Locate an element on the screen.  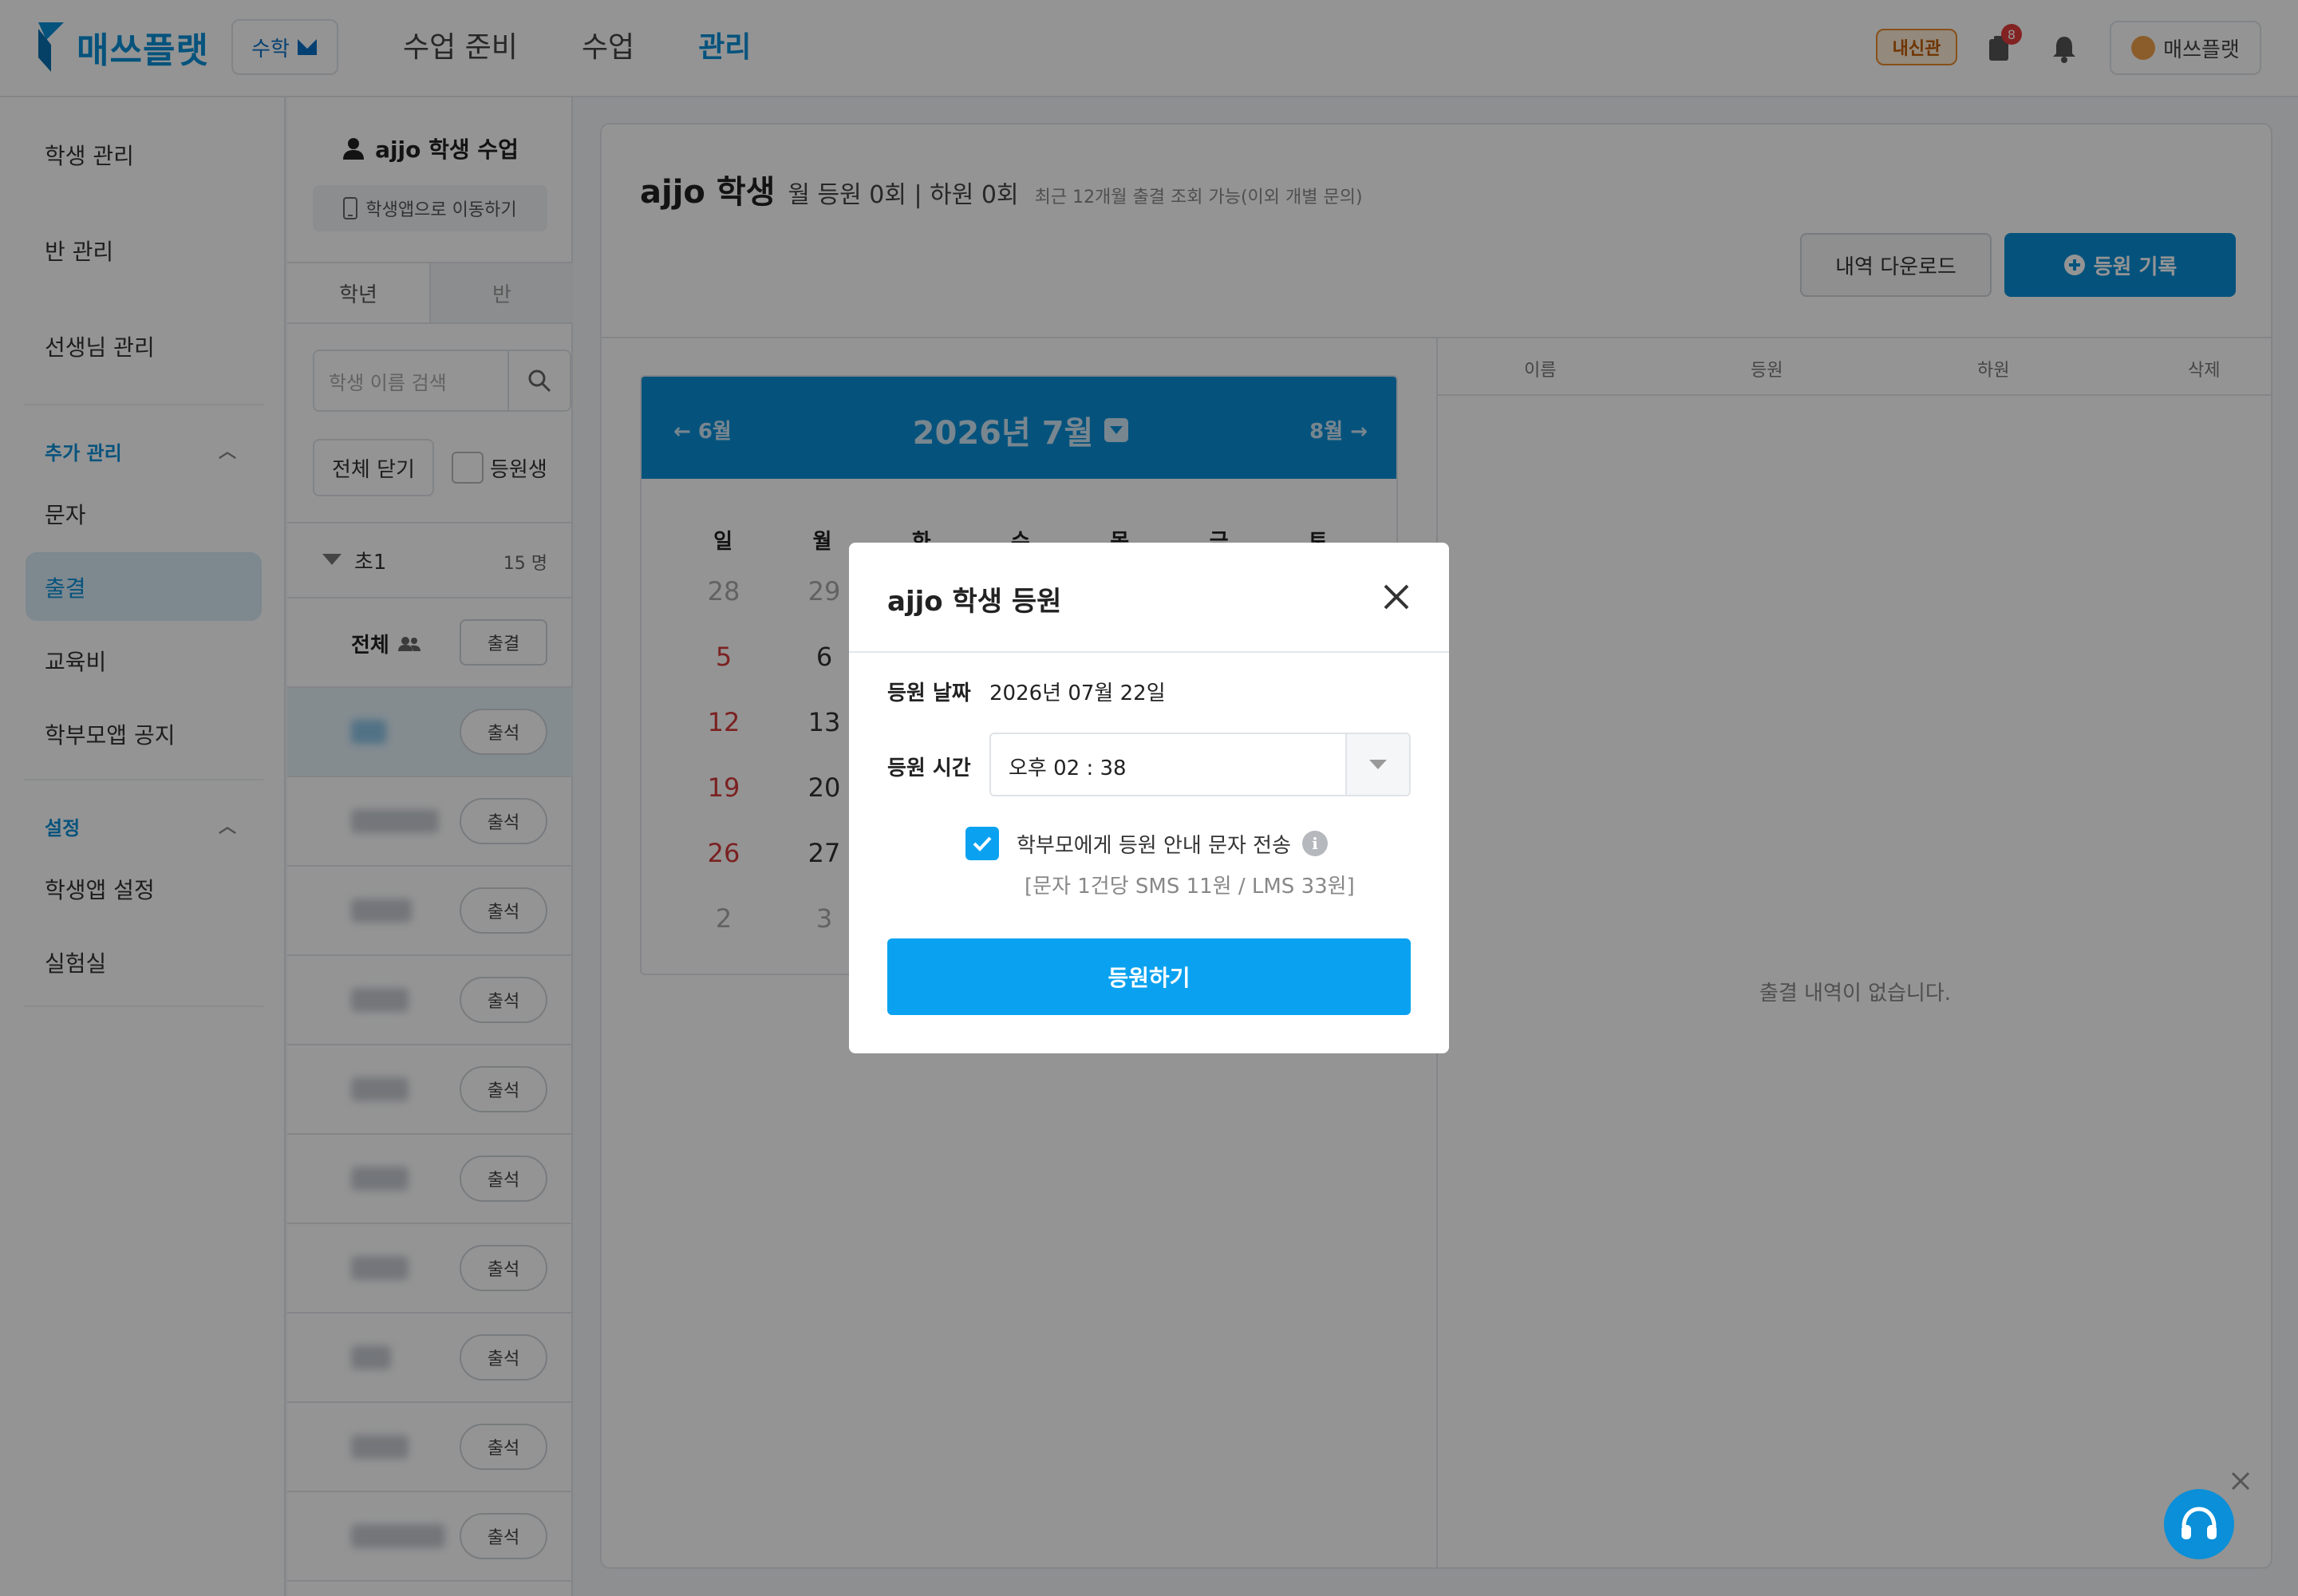
help-dismiss-button is located at coordinates (2241, 1481).